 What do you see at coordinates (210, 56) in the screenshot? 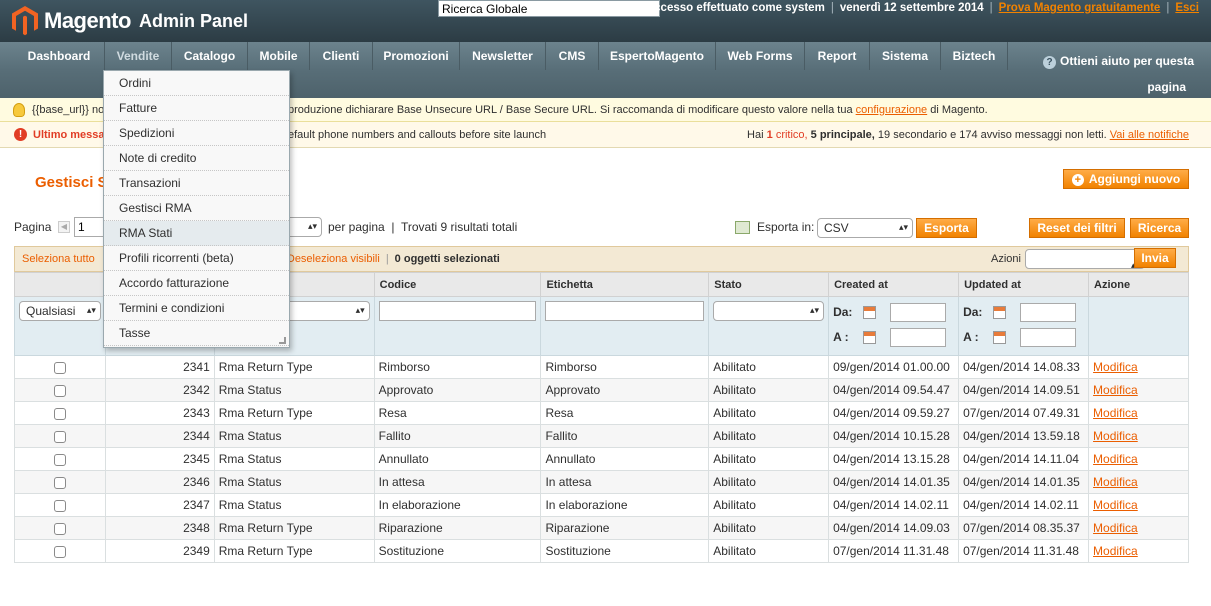
I see `nav-catalogo: Catalogo` at bounding box center [210, 56].